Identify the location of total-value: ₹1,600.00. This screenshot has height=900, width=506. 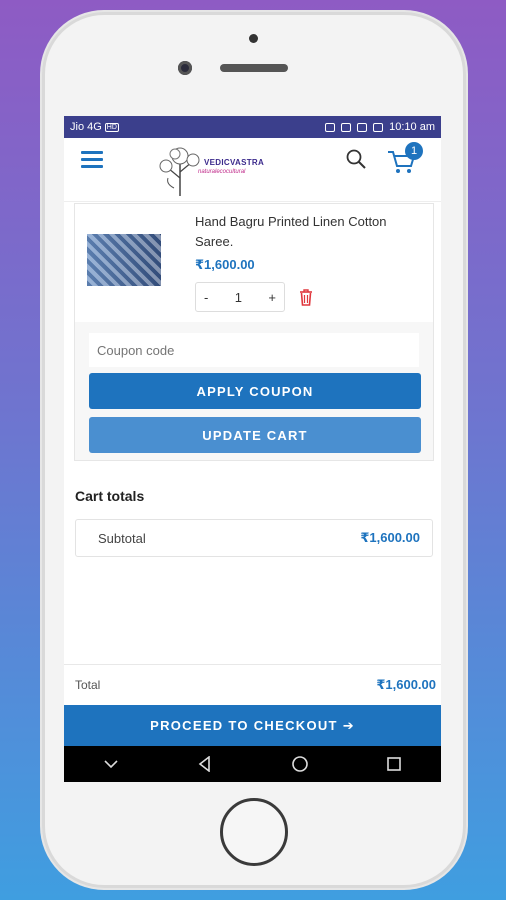
(406, 684).